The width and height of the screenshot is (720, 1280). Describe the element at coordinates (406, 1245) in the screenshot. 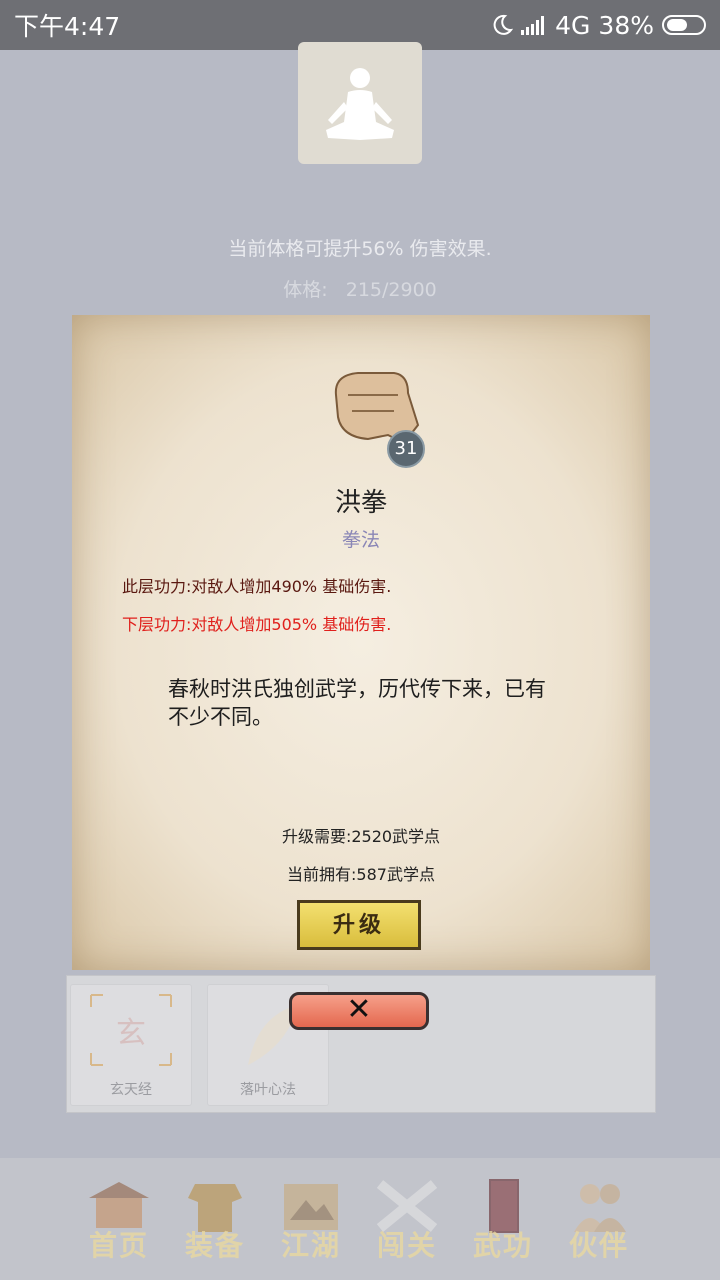

I see `nav-challenge-label: 闯关` at that location.